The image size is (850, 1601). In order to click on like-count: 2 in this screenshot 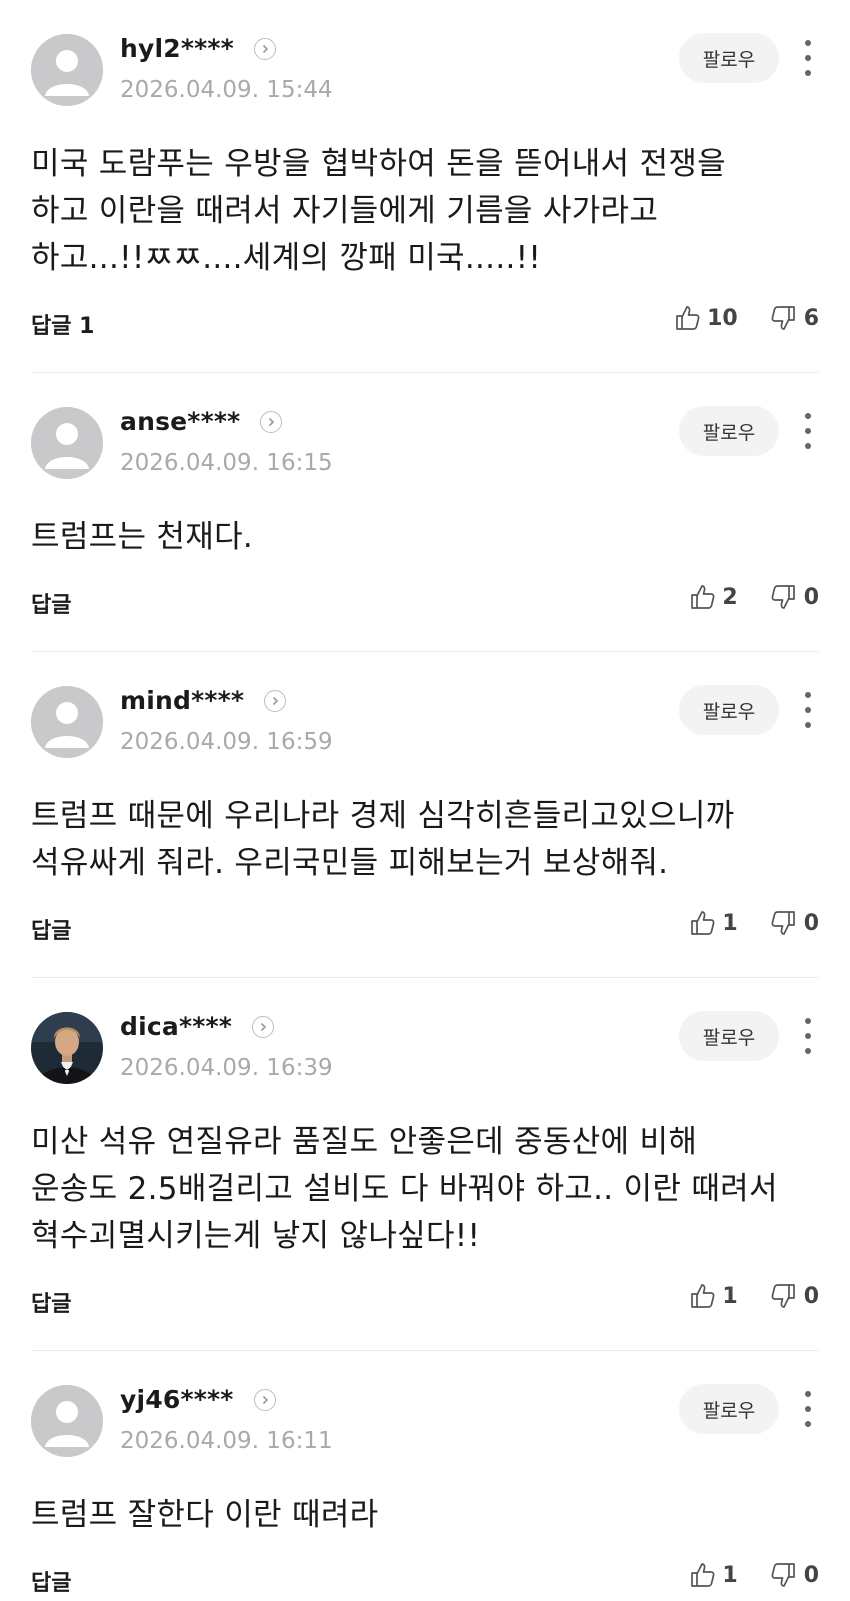, I will do `click(730, 597)`.